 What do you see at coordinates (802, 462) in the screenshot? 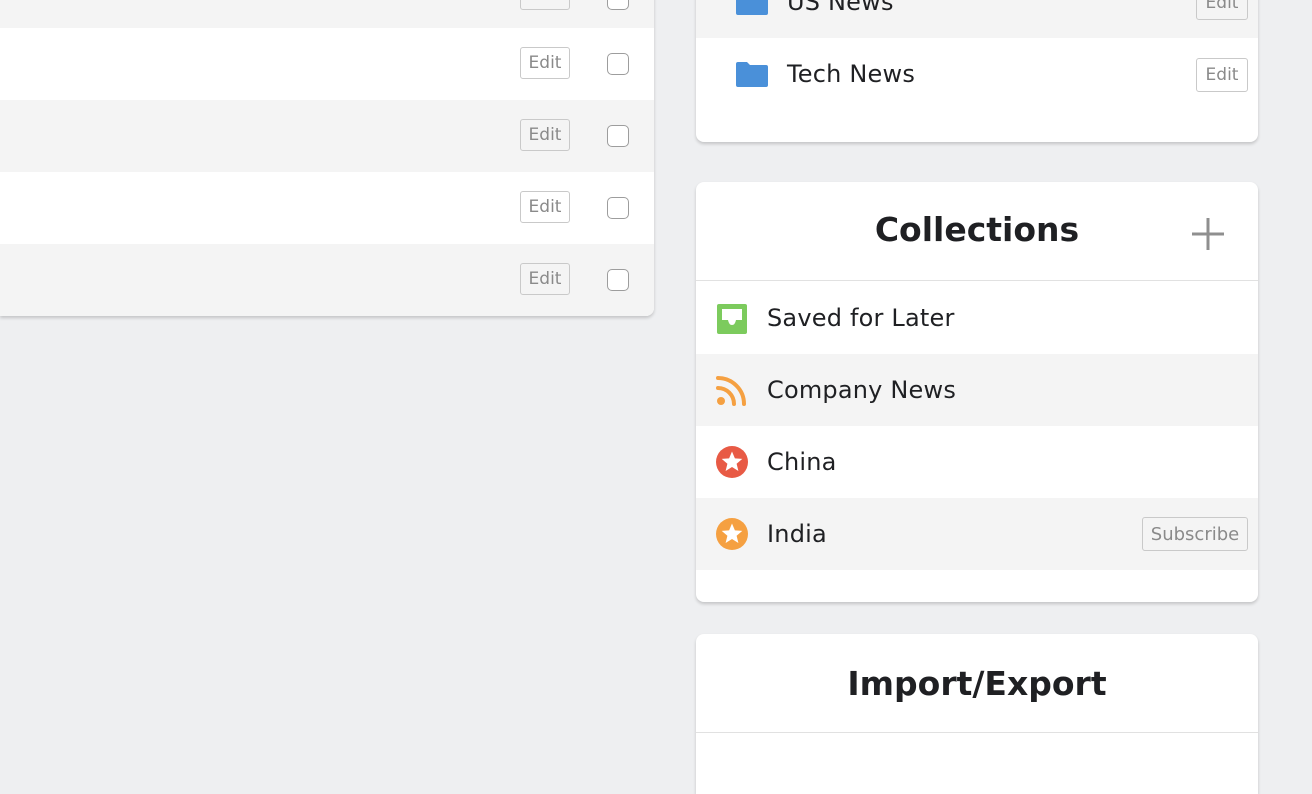
I see `collection-label: China` at bounding box center [802, 462].